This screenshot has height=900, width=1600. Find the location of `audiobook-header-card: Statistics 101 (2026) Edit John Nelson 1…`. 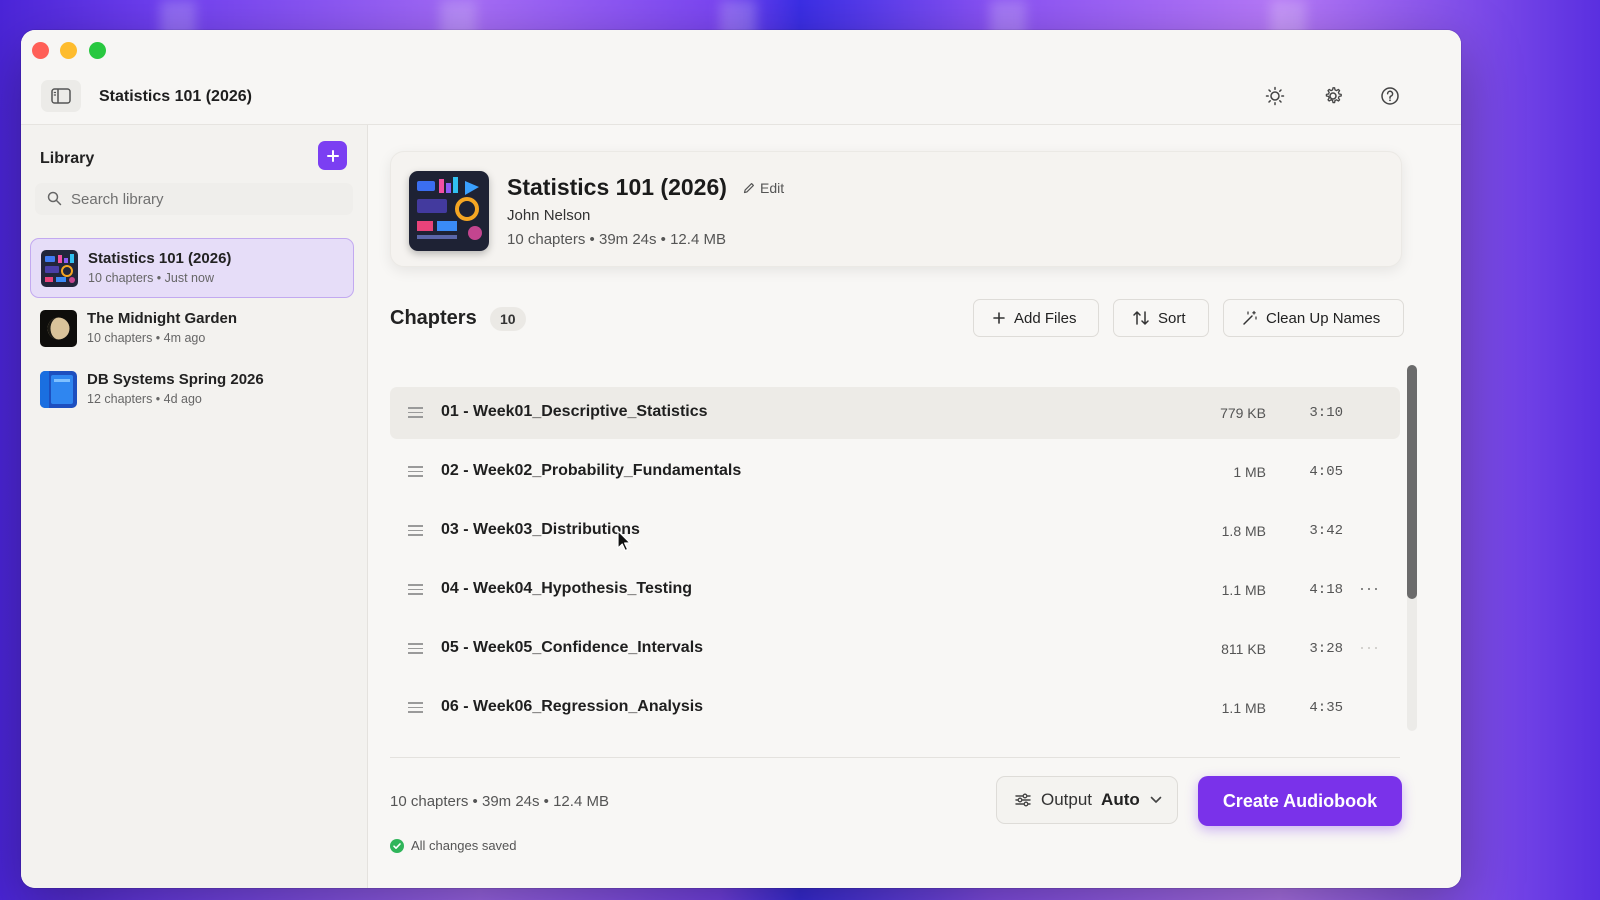

audiobook-header-card: Statistics 101 (2026) Edit John Nelson 1… is located at coordinates (896, 209).